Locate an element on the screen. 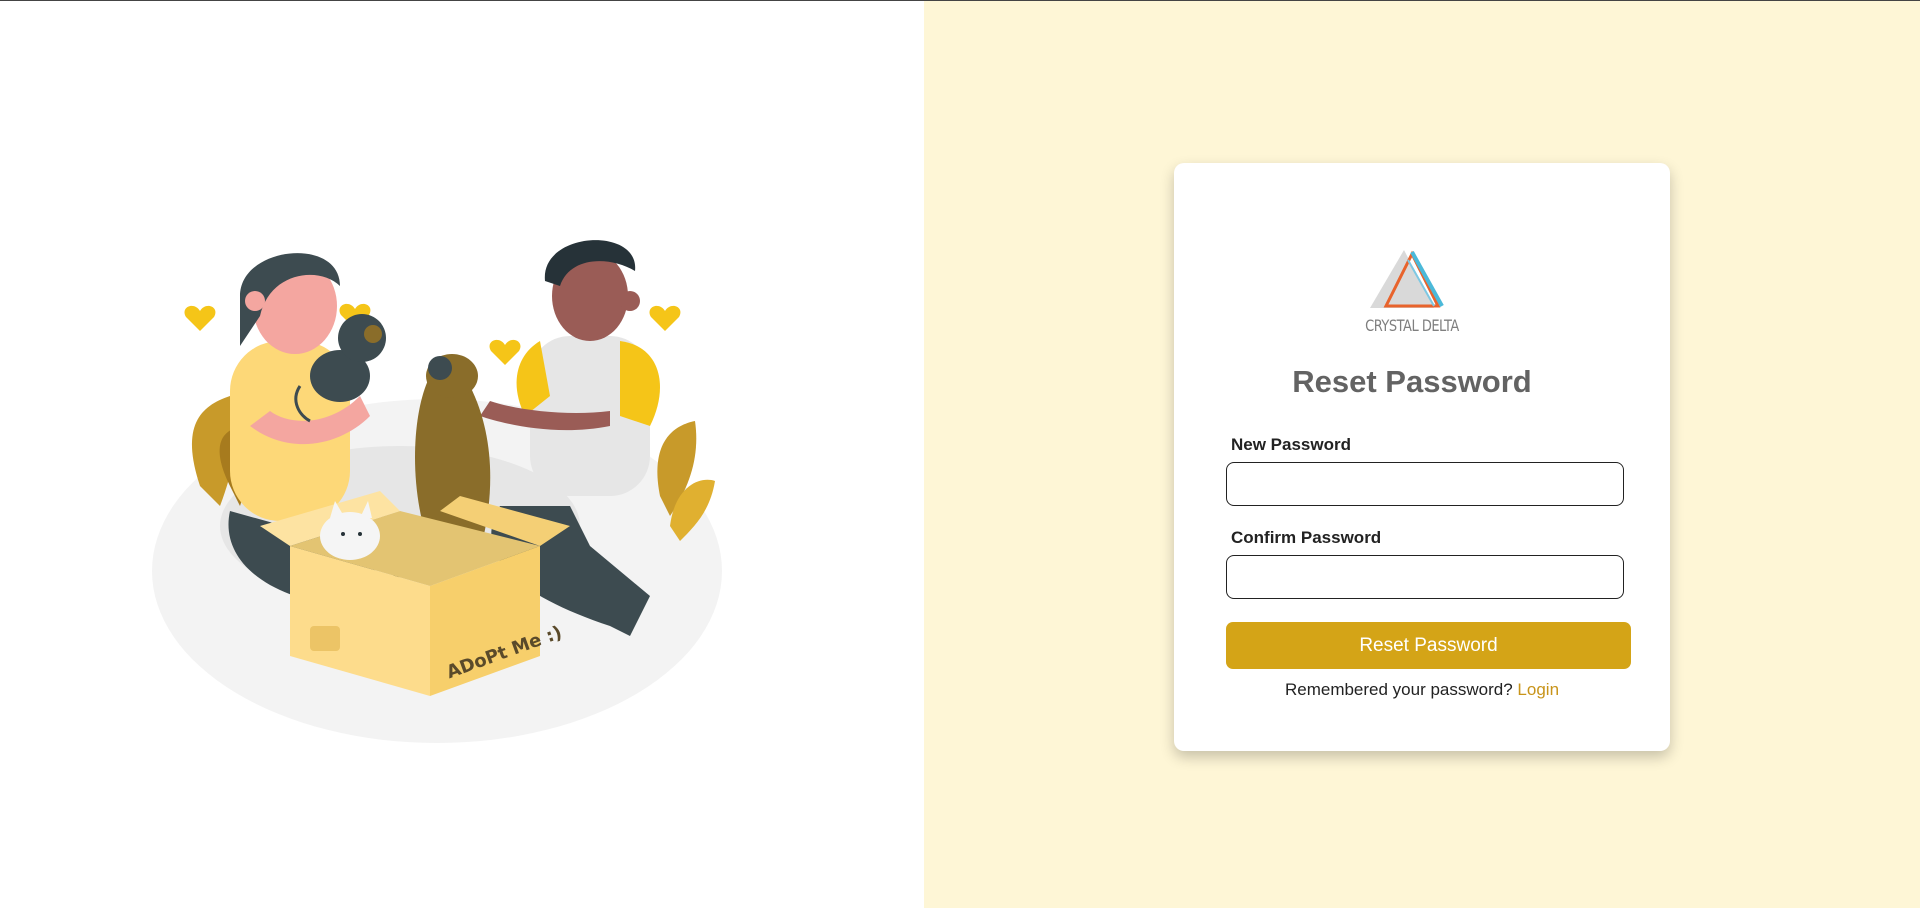 The width and height of the screenshot is (1920, 908). page-title: Reset Password is located at coordinates (1412, 381).